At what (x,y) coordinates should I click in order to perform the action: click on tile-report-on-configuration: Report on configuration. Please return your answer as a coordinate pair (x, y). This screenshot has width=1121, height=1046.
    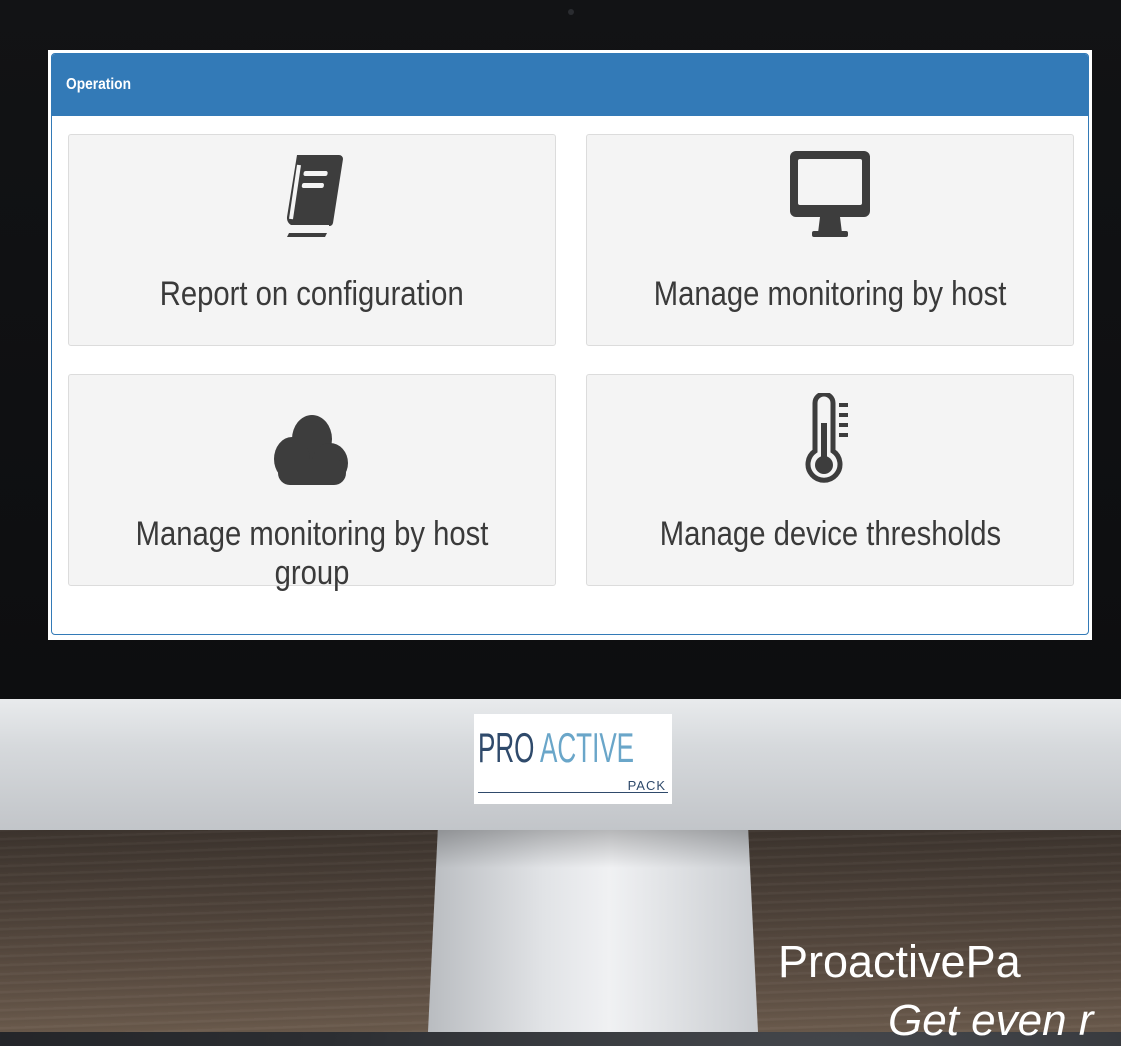
    Looking at the image, I should click on (312, 240).